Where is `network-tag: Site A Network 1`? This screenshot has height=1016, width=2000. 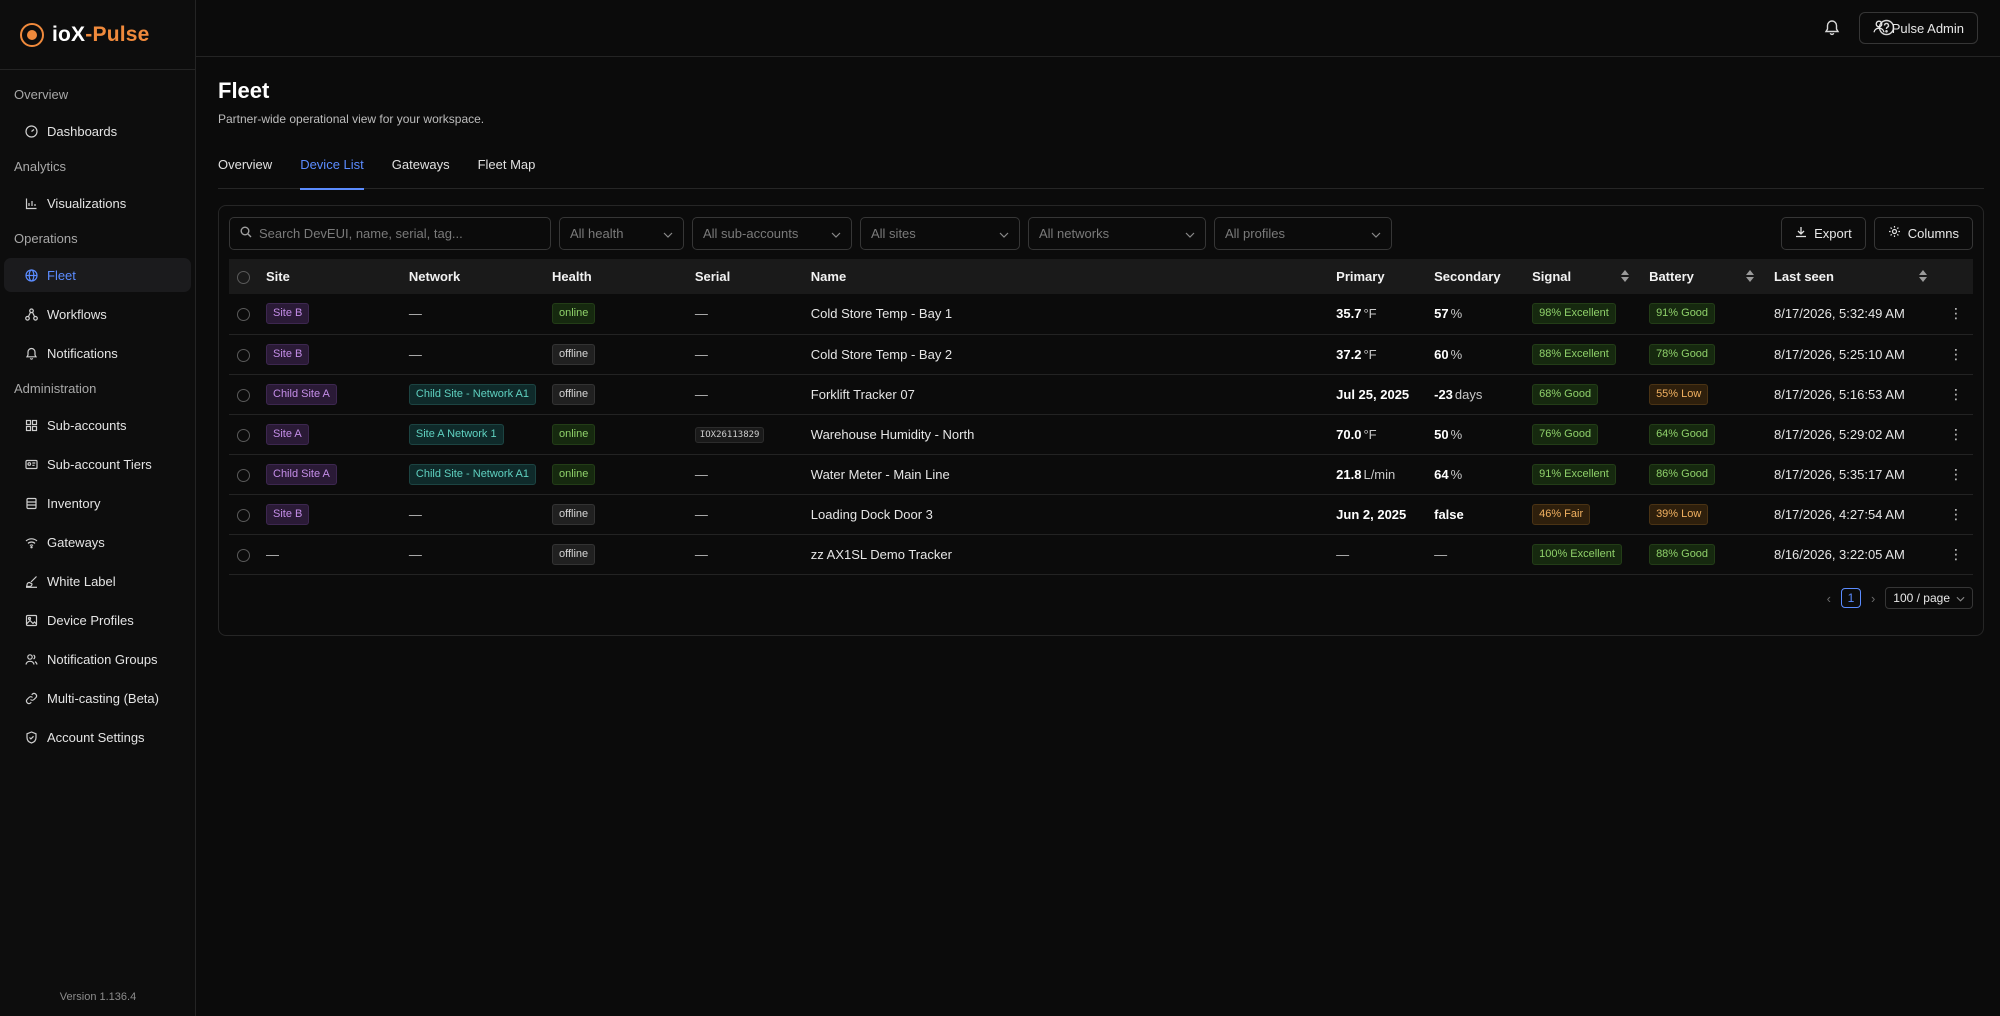
network-tag: Site A Network 1 is located at coordinates (456, 434).